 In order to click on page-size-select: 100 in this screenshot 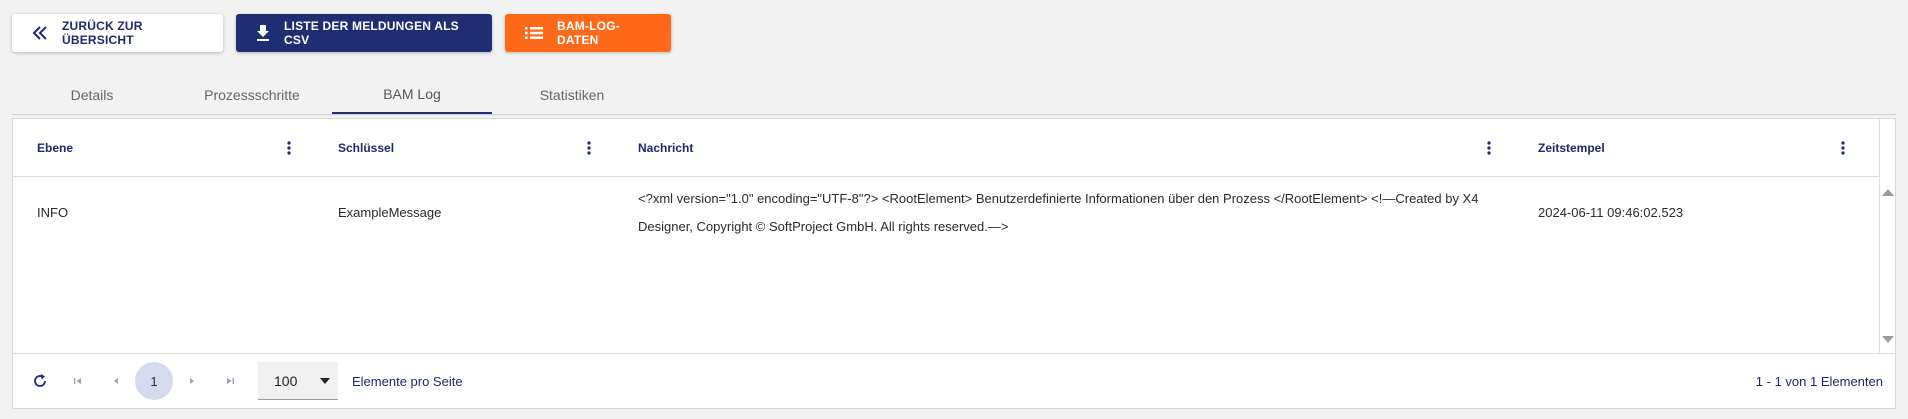, I will do `click(298, 381)`.